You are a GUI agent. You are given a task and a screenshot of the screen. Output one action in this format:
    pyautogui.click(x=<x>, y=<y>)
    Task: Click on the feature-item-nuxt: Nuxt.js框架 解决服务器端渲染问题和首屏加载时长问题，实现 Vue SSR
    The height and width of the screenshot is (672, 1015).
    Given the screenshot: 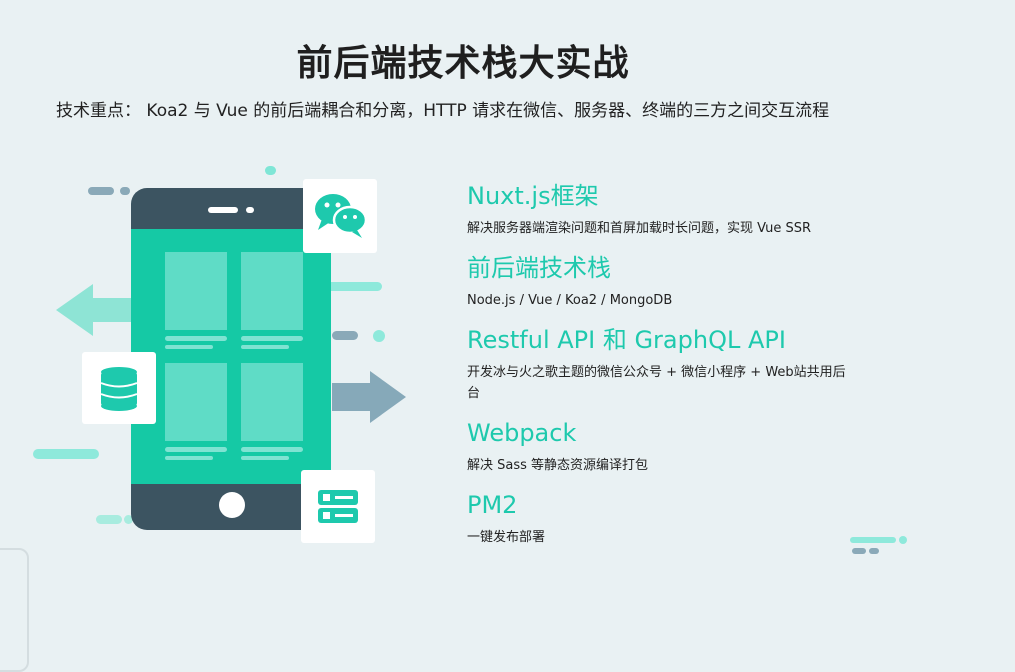 What is the action you would take?
    pyautogui.click(x=667, y=209)
    